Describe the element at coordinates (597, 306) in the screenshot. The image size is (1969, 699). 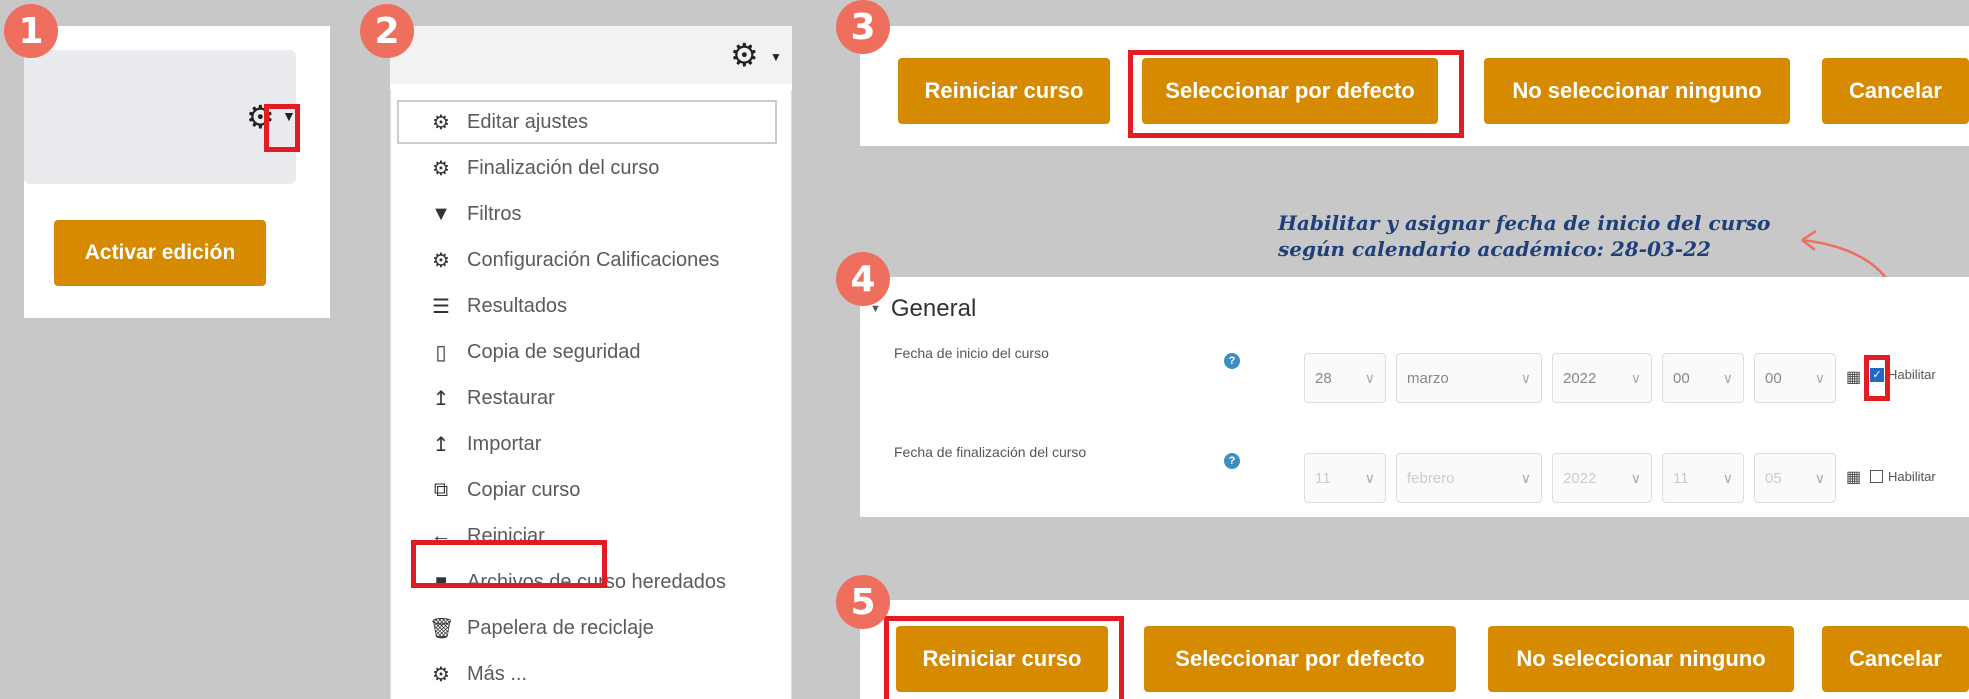
I see `menu-item-resultados: ☰ Resultados` at that location.